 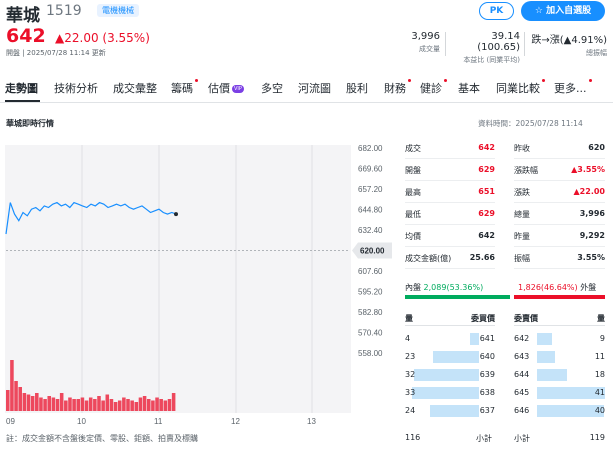 I want to click on ask-price: 646, so click(x=522, y=410).